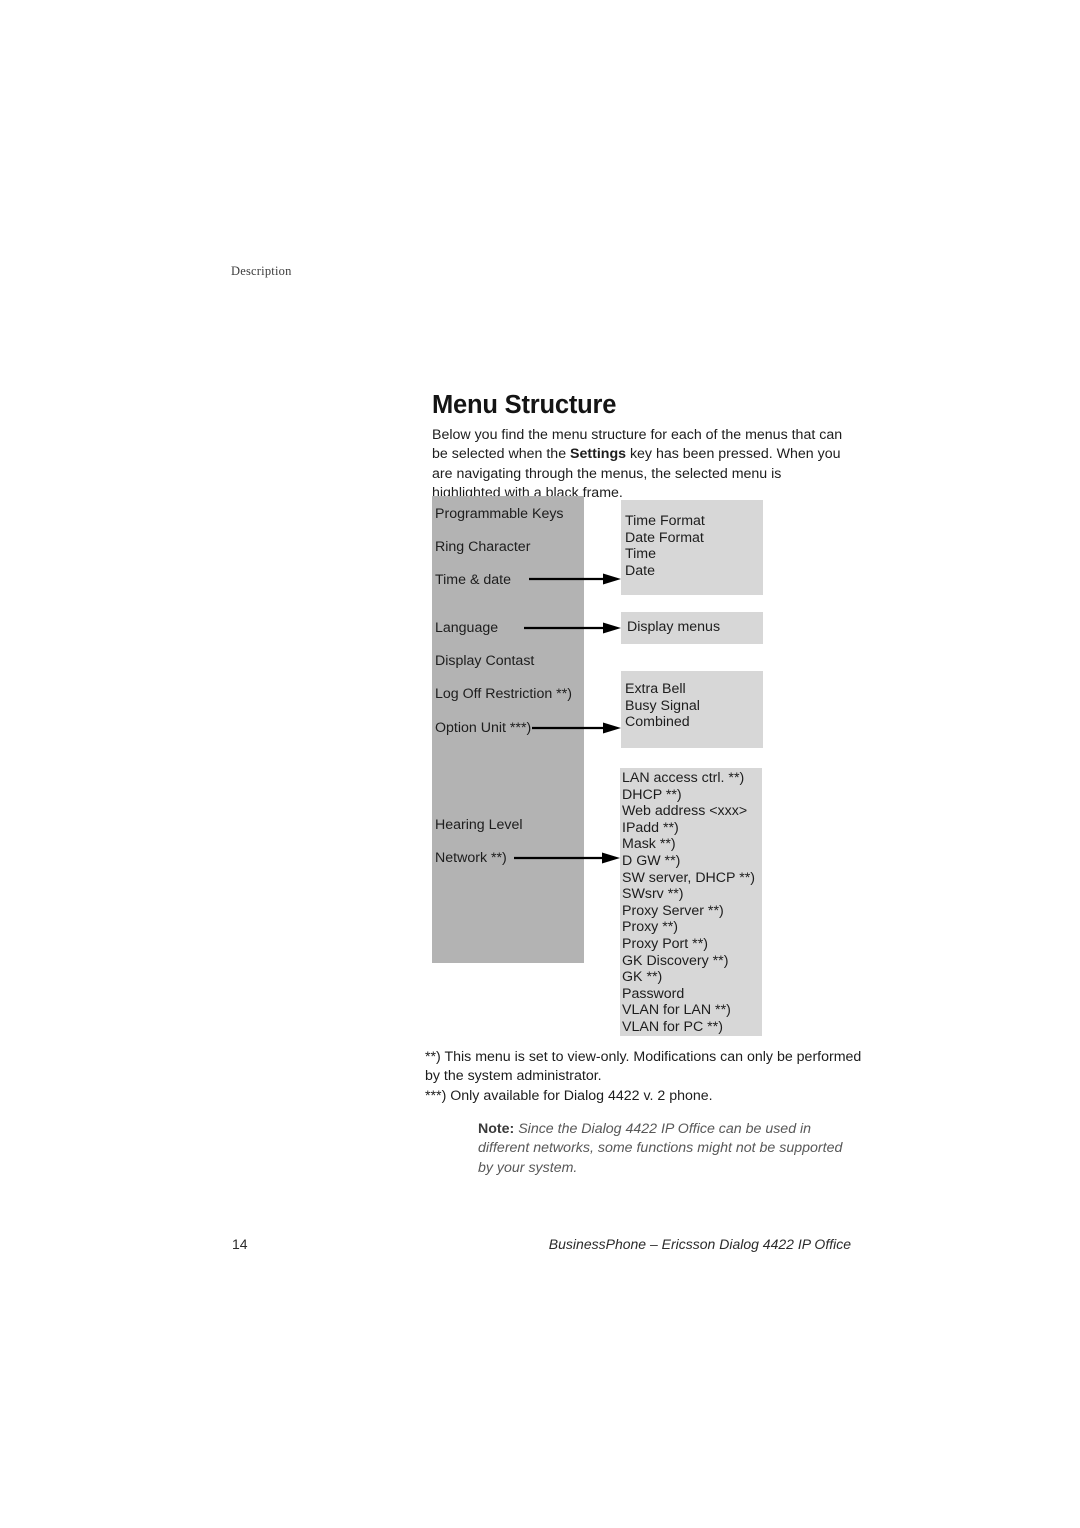 The width and height of the screenshot is (1080, 1528). What do you see at coordinates (692, 944) in the screenshot?
I see `submenu-item: Proxy Port **)` at bounding box center [692, 944].